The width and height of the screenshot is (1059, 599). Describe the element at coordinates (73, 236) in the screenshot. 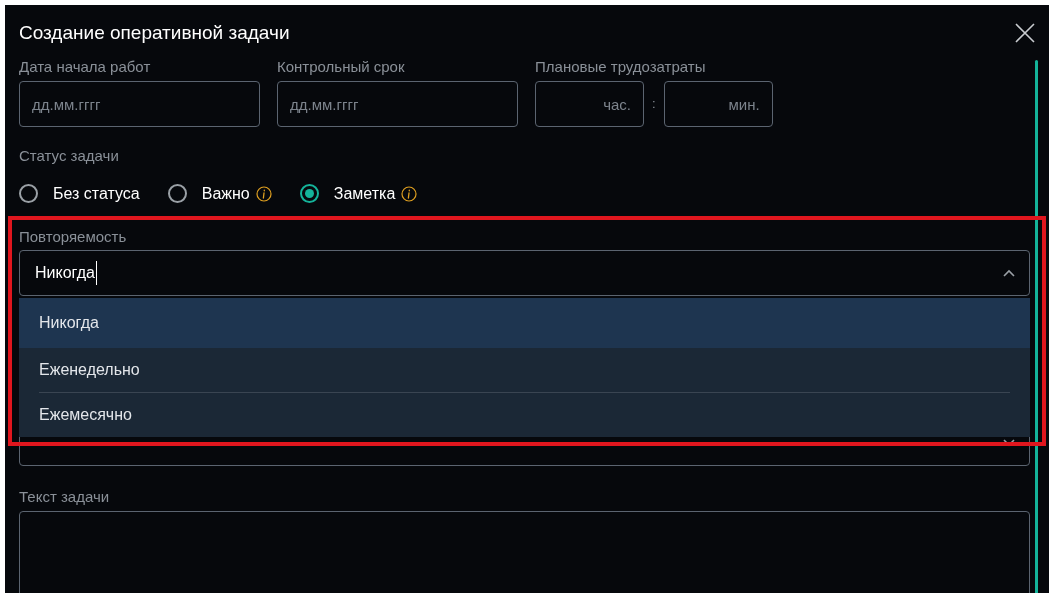

I see `field-label: Повторяемость` at that location.